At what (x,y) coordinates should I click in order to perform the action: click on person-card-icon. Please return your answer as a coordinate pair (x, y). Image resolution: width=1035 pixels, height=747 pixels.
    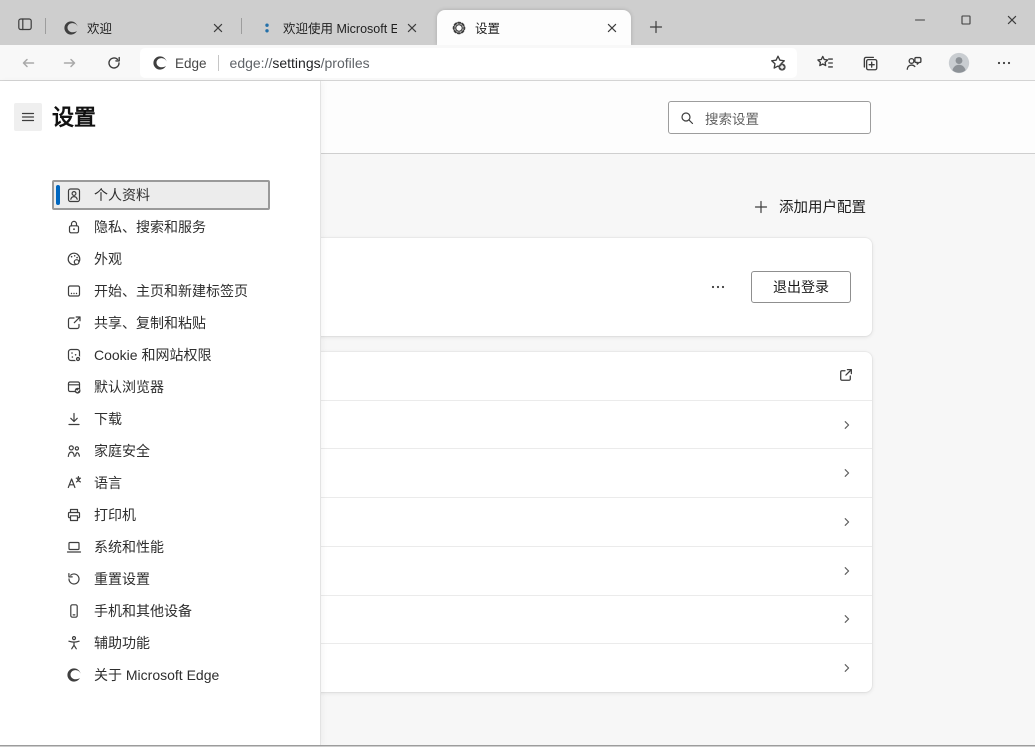
    Looking at the image, I should click on (74, 195).